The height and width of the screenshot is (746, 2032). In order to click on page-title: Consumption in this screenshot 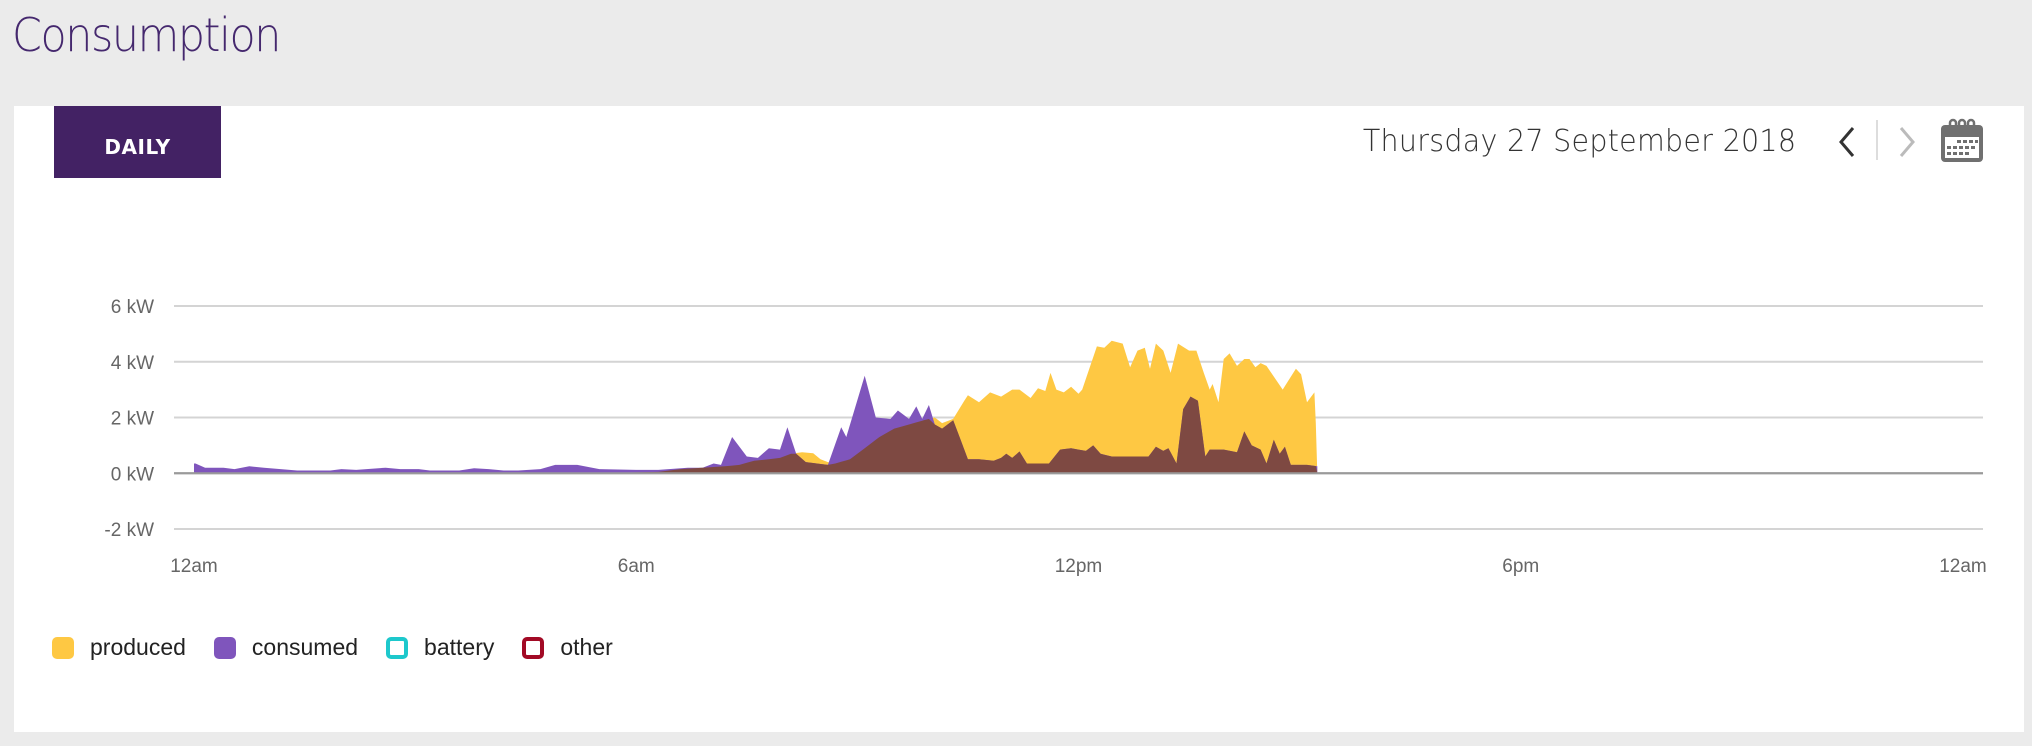, I will do `click(146, 35)`.